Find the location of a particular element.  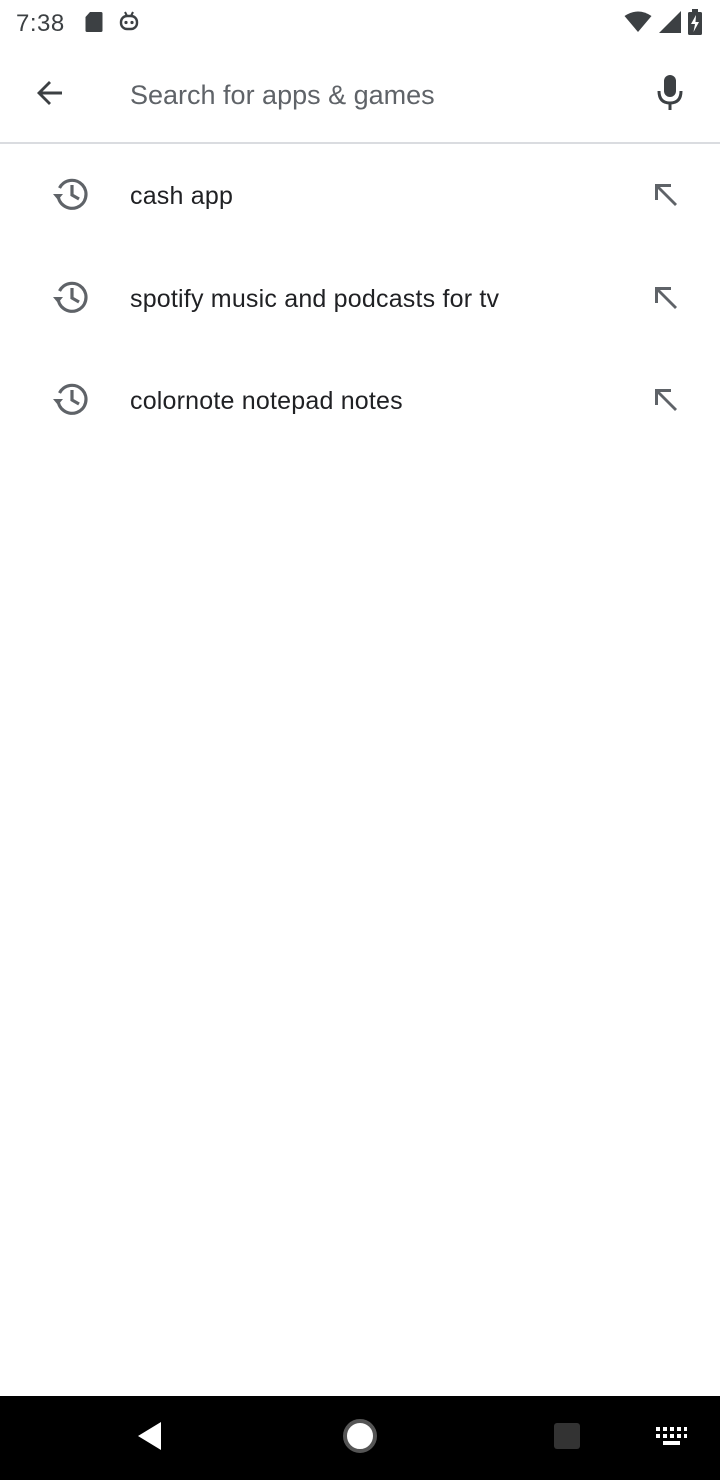

suggestion-item: cash app is located at coordinates (360, 196).